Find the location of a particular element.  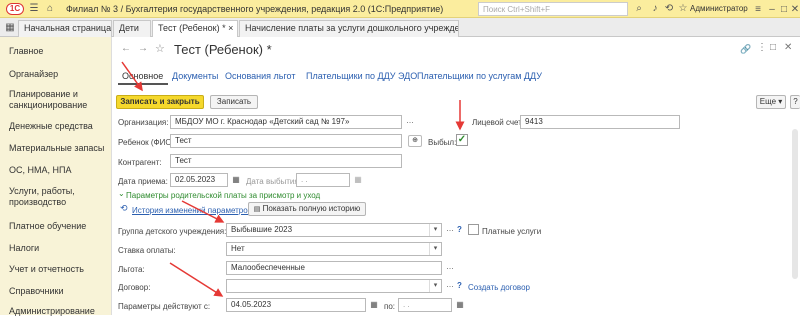

app-logo: 1С is located at coordinates (15, 9).